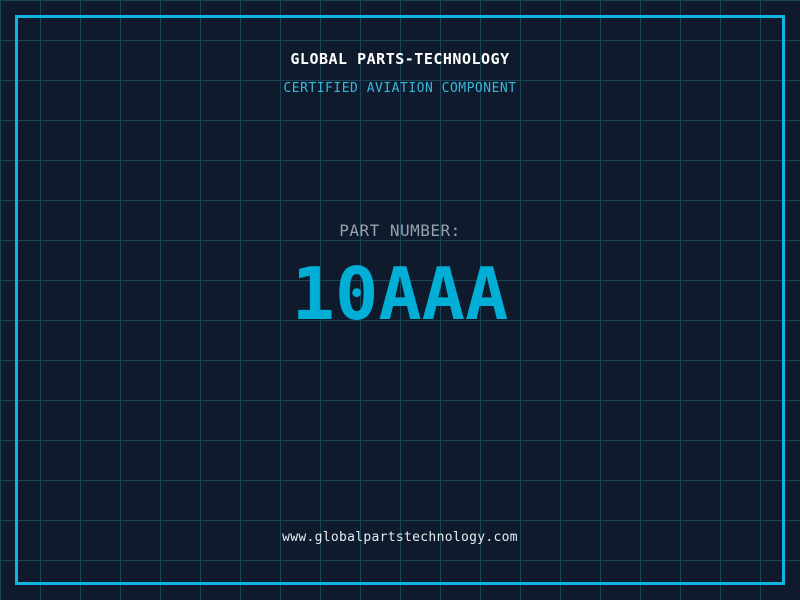 Image resolution: width=800 pixels, height=600 pixels. I want to click on certification-subtitle: CERTIFIED AVIATION COMPONENT, so click(400, 88).